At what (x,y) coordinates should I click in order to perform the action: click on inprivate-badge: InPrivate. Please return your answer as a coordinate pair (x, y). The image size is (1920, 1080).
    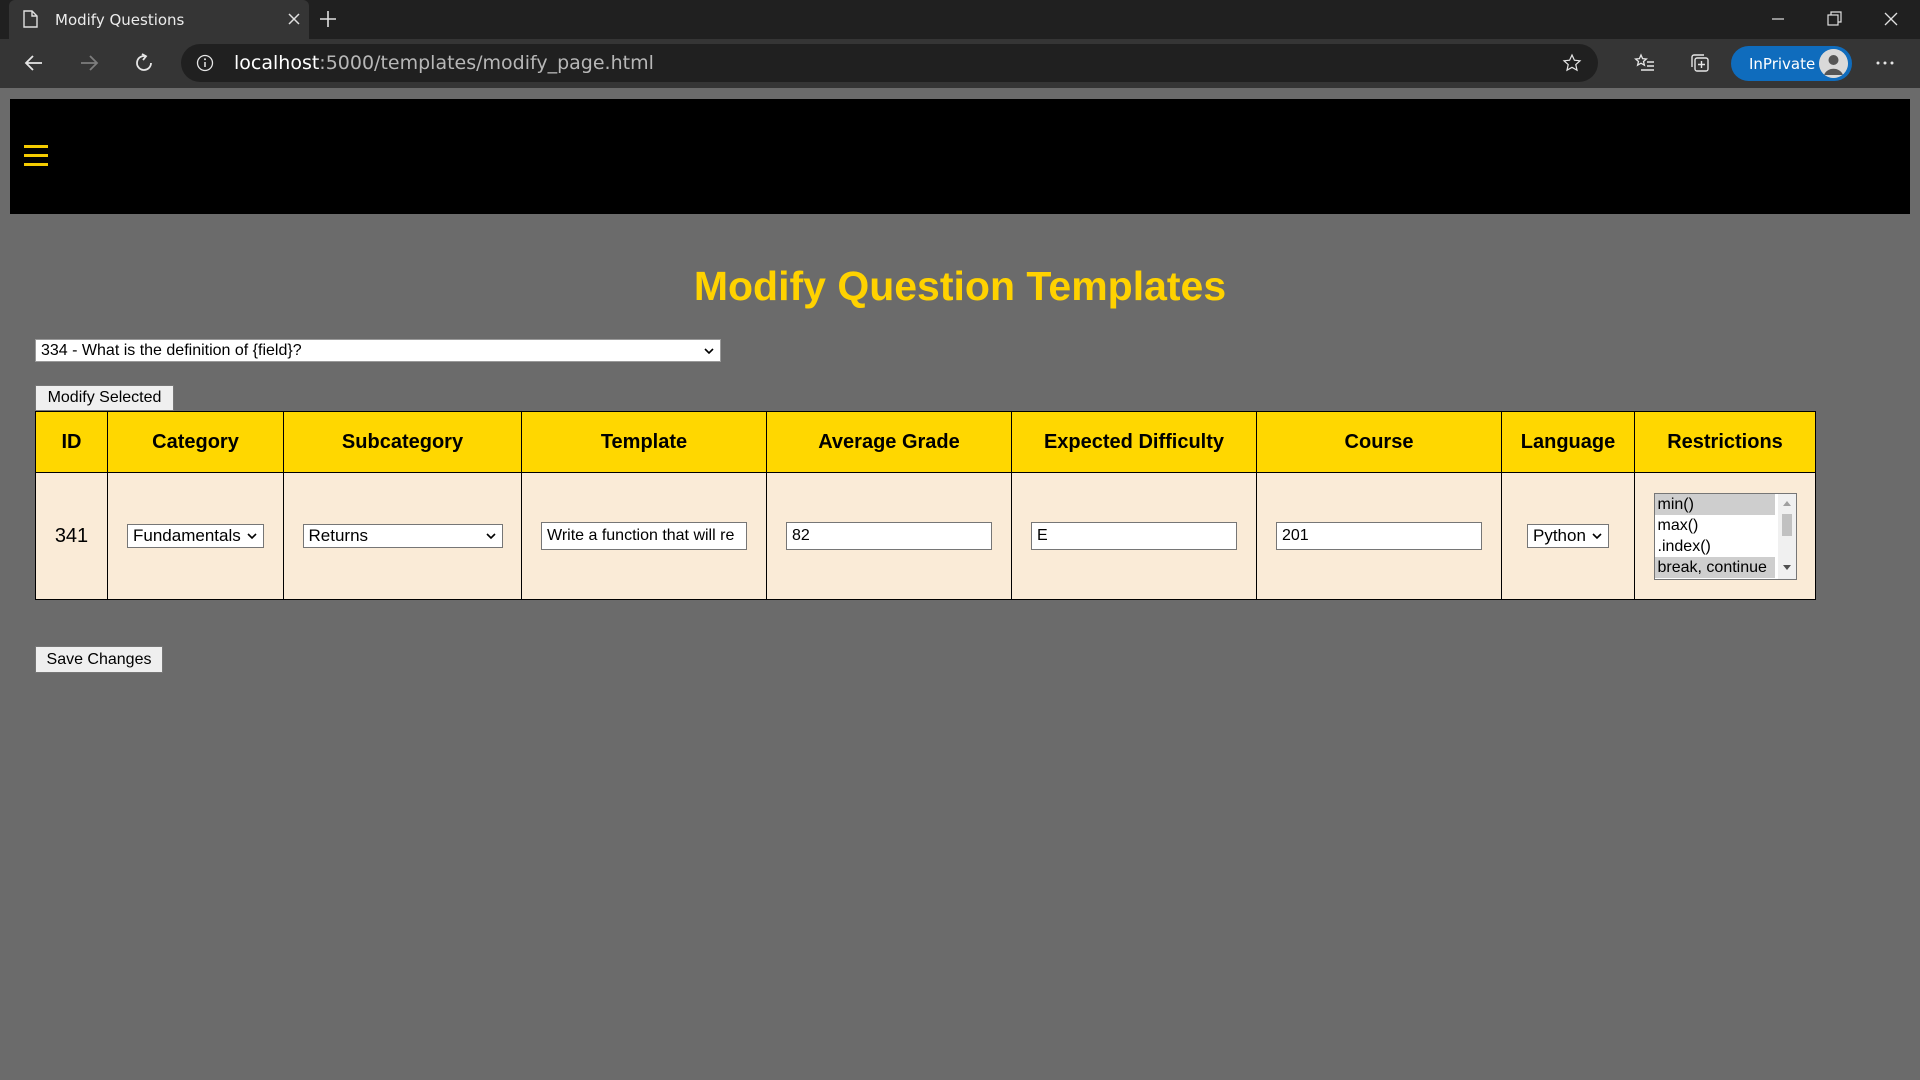
    Looking at the image, I should click on (1791, 63).